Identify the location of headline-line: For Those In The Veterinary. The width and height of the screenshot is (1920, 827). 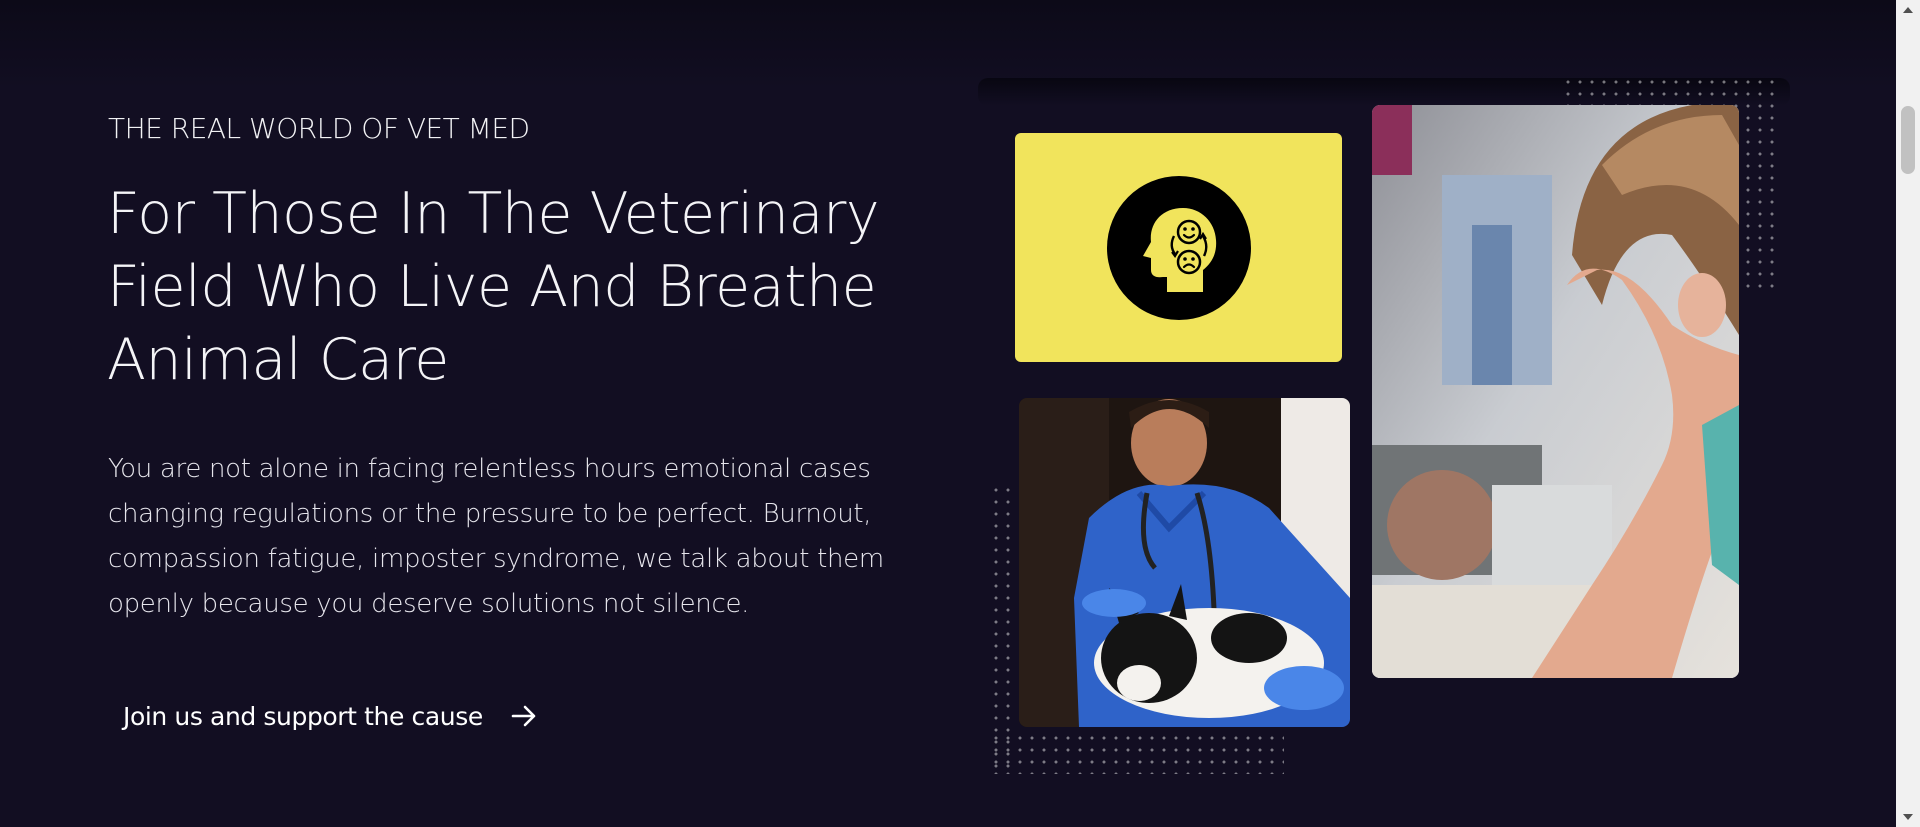
(493, 214).